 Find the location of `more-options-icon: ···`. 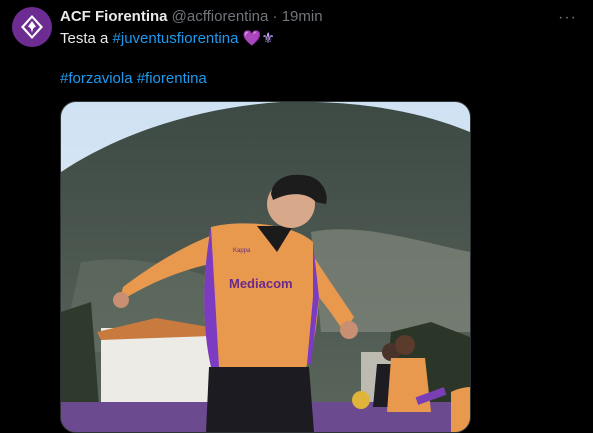

more-options-icon: ··· is located at coordinates (567, 18).